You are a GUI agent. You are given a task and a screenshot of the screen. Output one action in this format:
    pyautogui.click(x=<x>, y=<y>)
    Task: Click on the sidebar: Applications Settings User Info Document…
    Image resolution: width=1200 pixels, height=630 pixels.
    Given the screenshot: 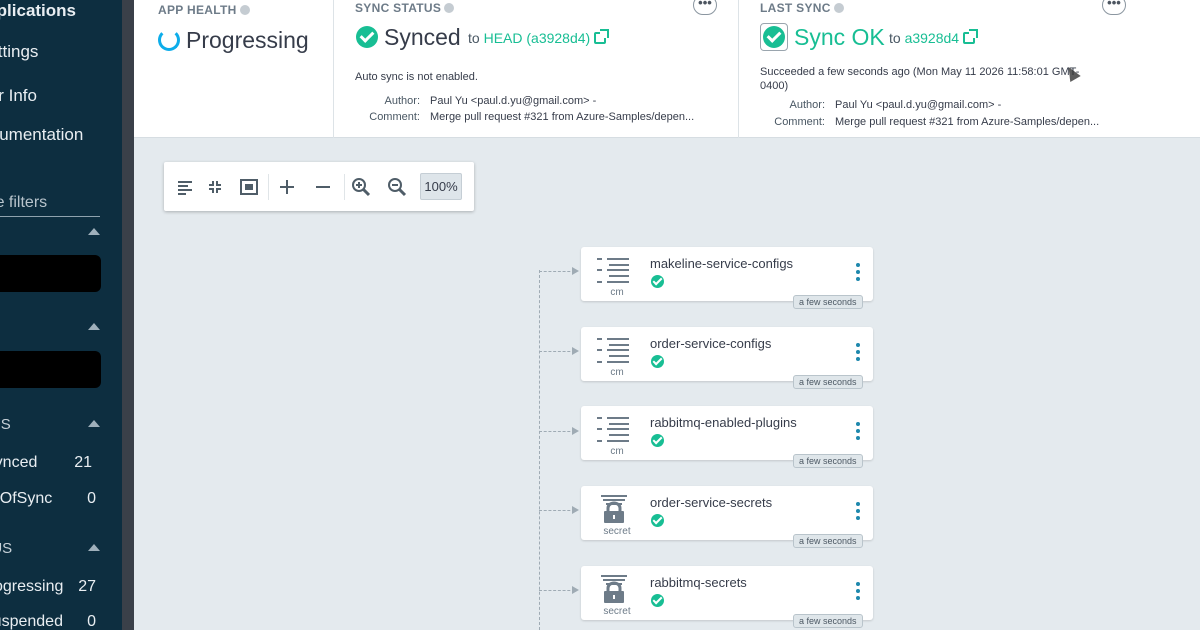 What is the action you would take?
    pyautogui.click(x=61, y=315)
    